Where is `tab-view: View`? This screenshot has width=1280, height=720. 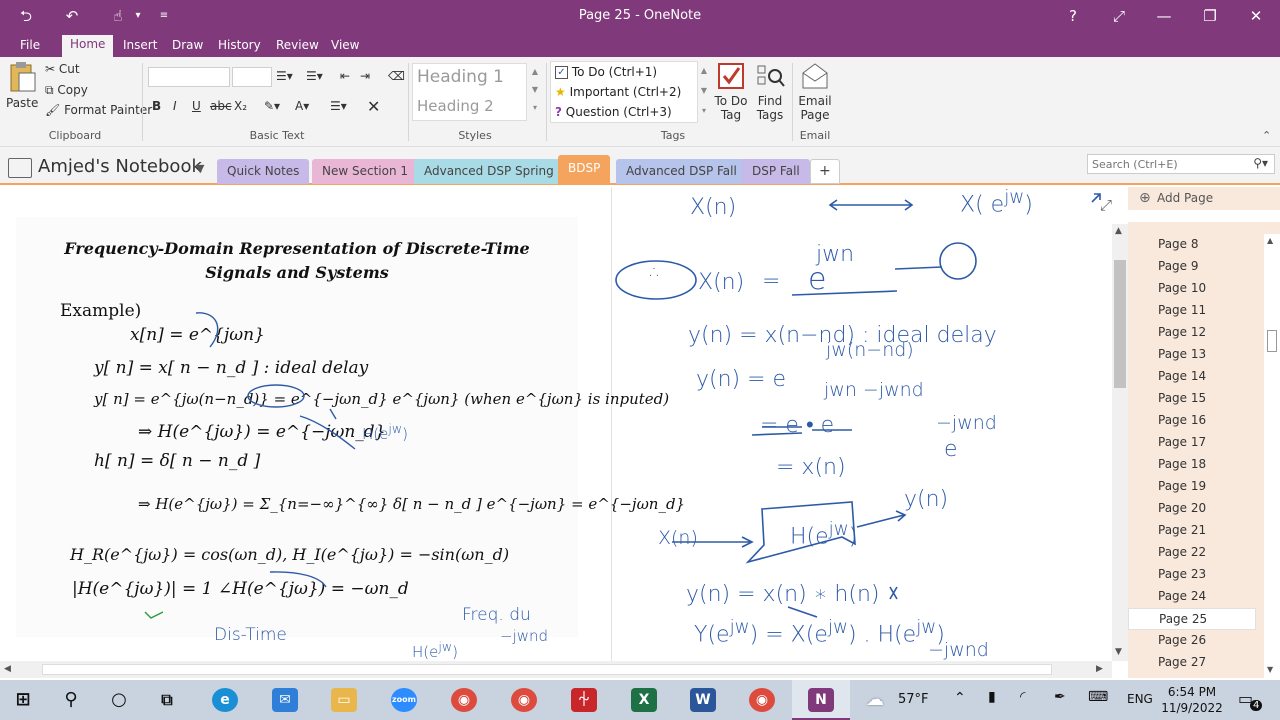 tab-view: View is located at coordinates (345, 46).